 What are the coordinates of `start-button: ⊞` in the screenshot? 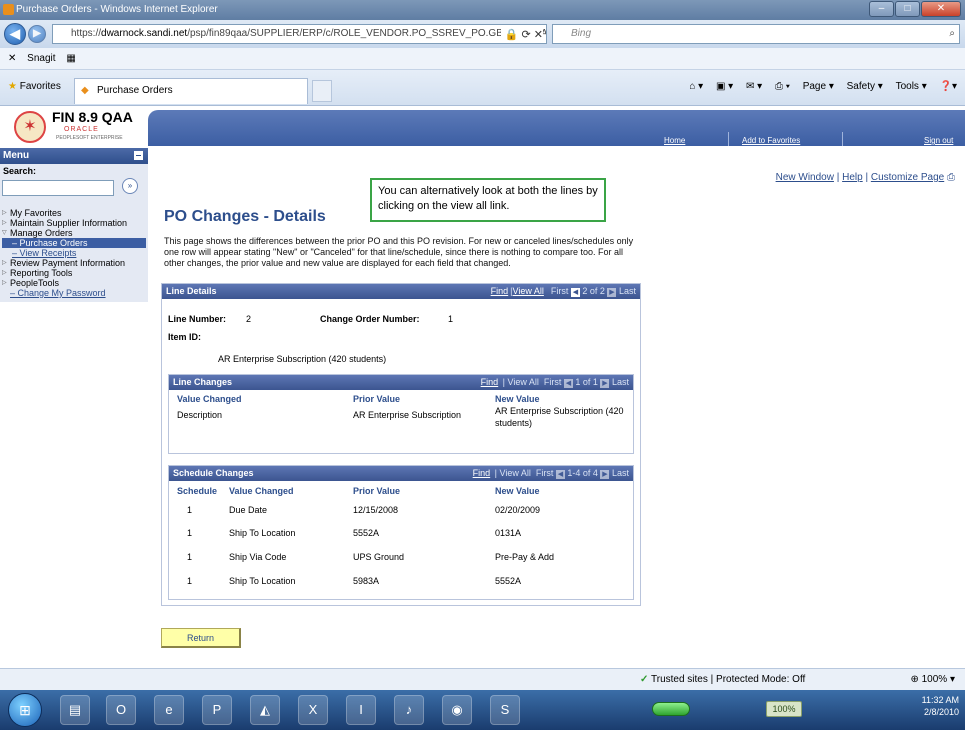 It's located at (25, 710).